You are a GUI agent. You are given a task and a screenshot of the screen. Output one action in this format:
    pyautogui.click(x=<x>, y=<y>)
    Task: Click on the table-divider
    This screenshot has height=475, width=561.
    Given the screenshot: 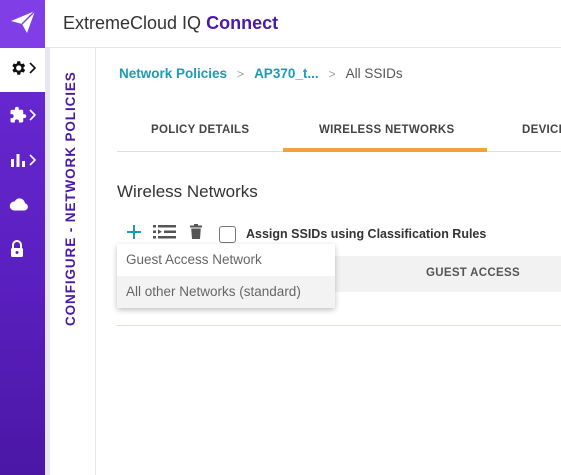 What is the action you would take?
    pyautogui.click(x=339, y=325)
    